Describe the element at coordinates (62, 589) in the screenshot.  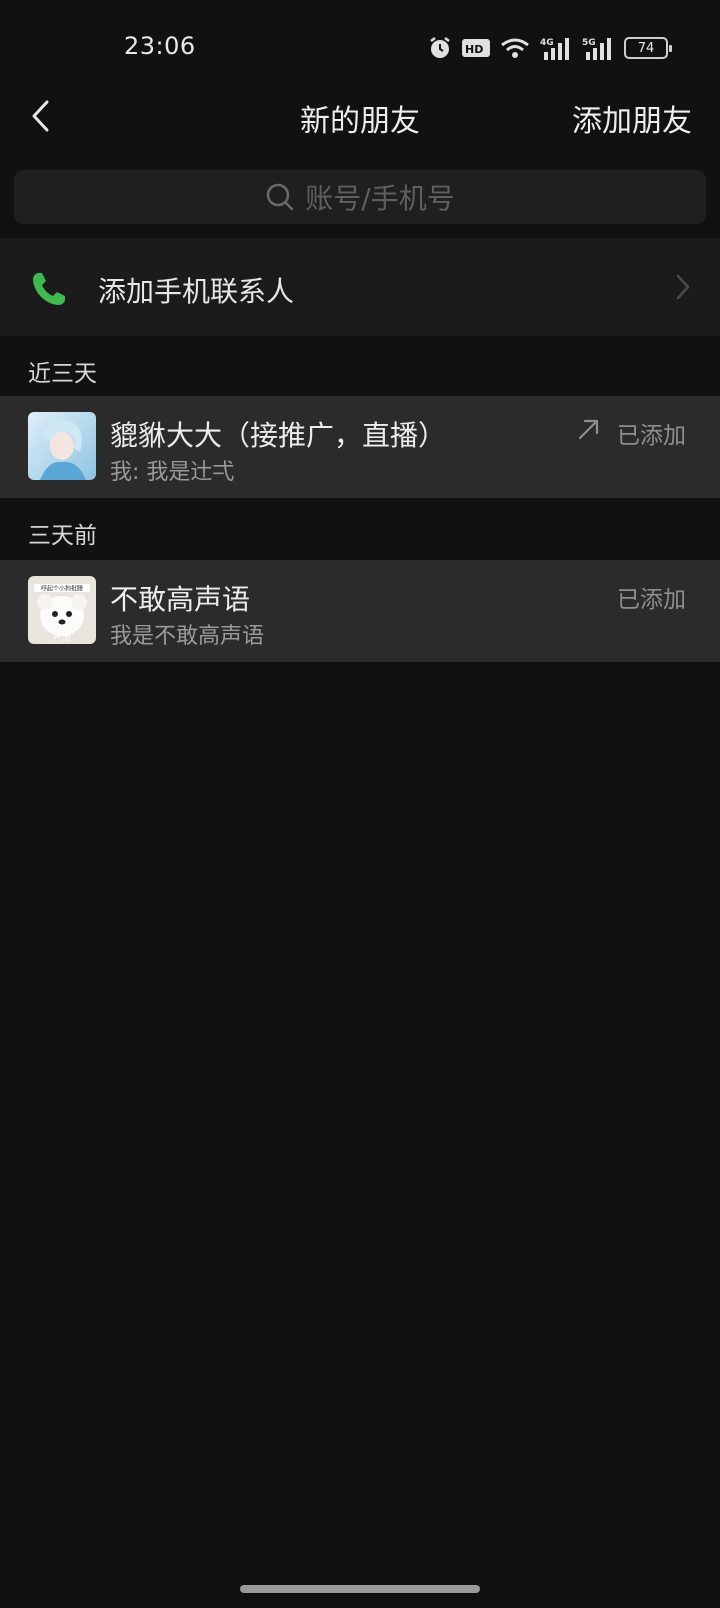
I see `avatar-caption-top: 哼起个小狗批腰` at that location.